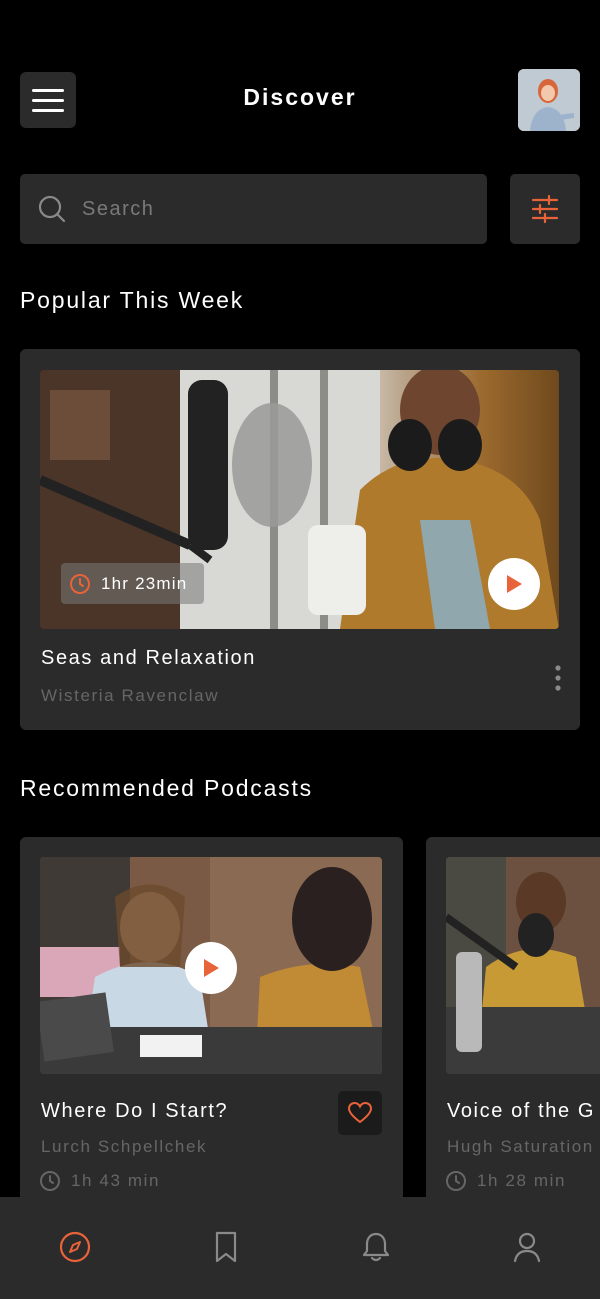  I want to click on filter-button, so click(545, 209).